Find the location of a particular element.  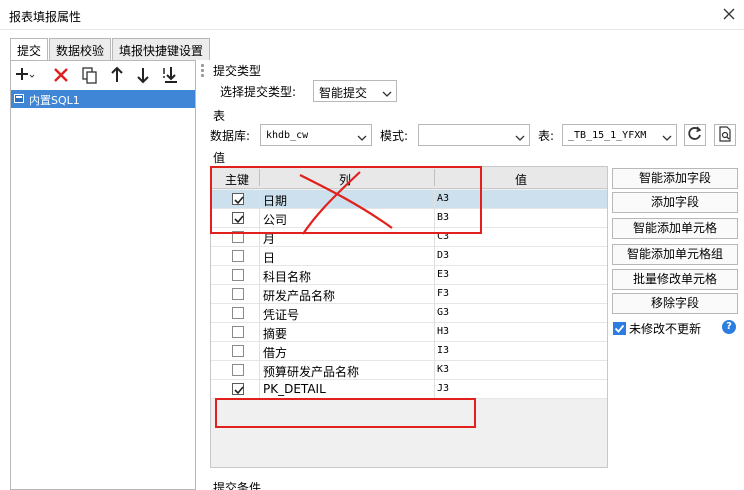

unchanged-no-update-checkbox: 未修改不更新 is located at coordinates (657, 328).